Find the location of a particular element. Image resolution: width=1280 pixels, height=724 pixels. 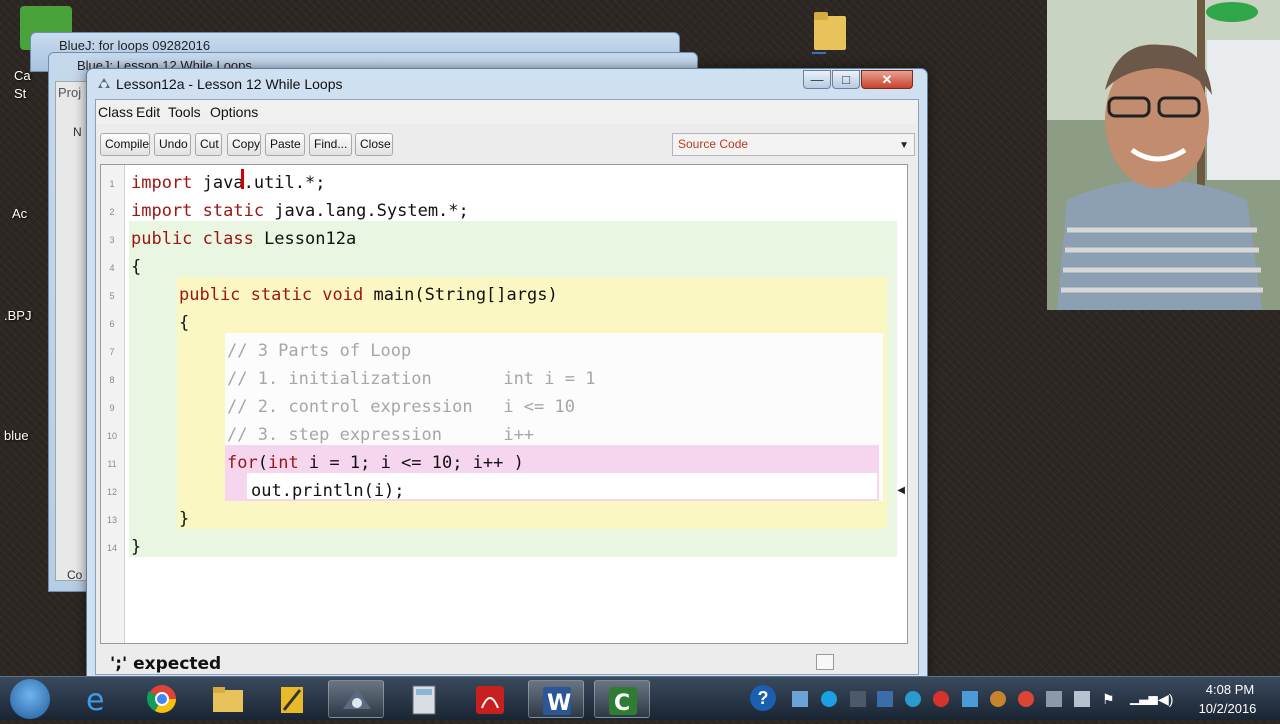

minimize-button: — is located at coordinates (817, 79).